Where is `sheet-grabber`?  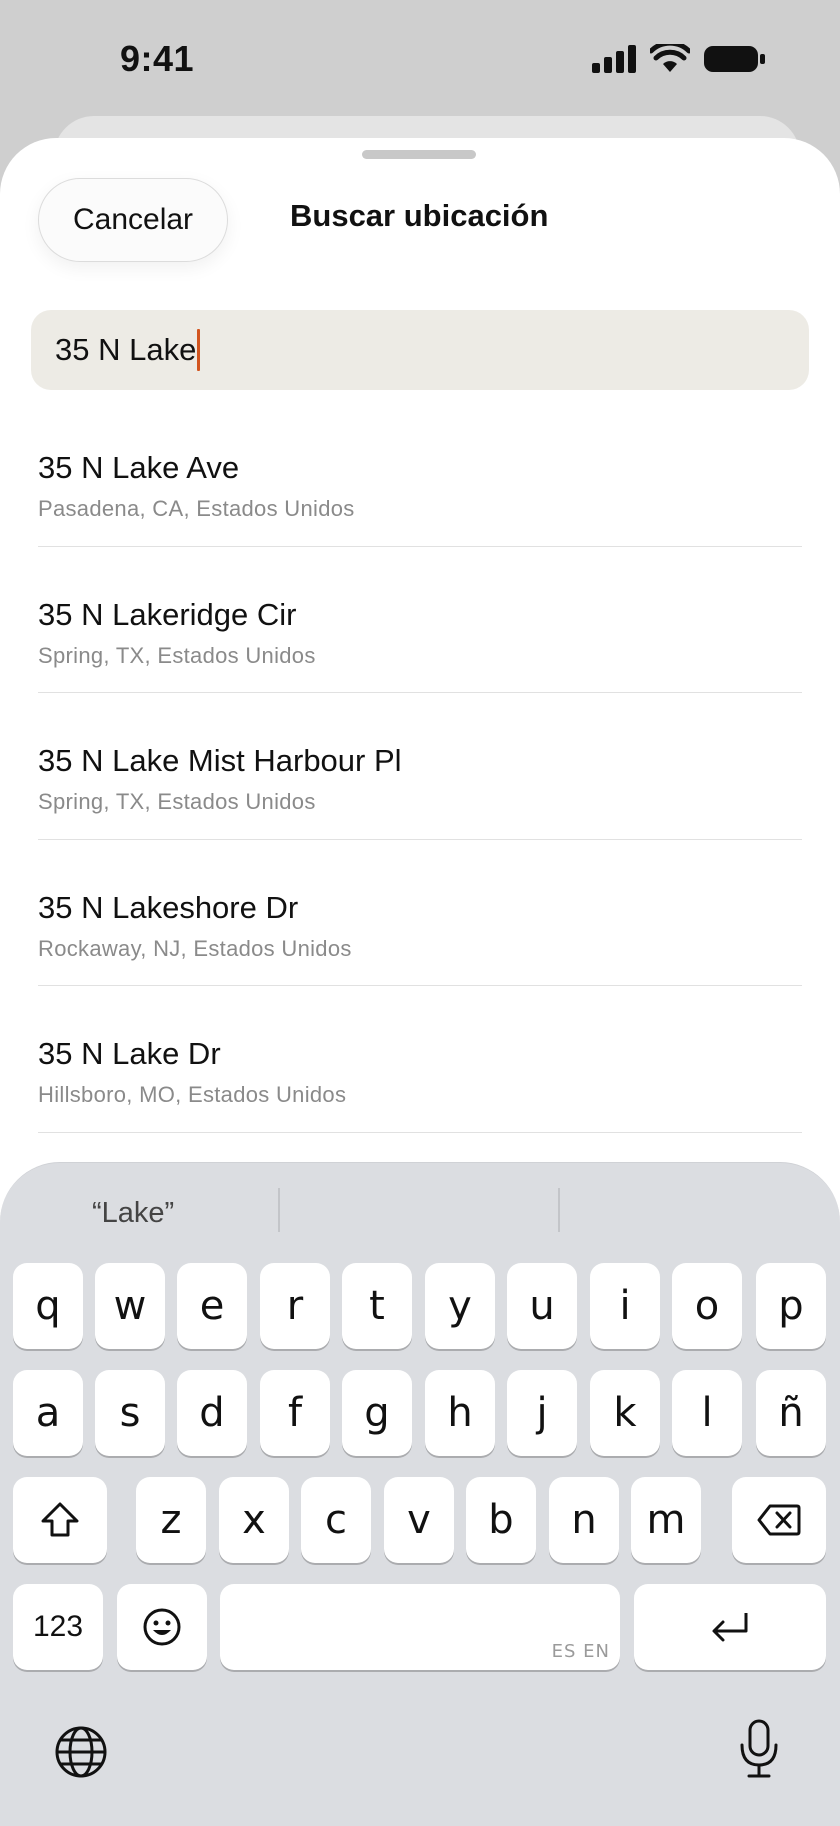
sheet-grabber is located at coordinates (419, 154).